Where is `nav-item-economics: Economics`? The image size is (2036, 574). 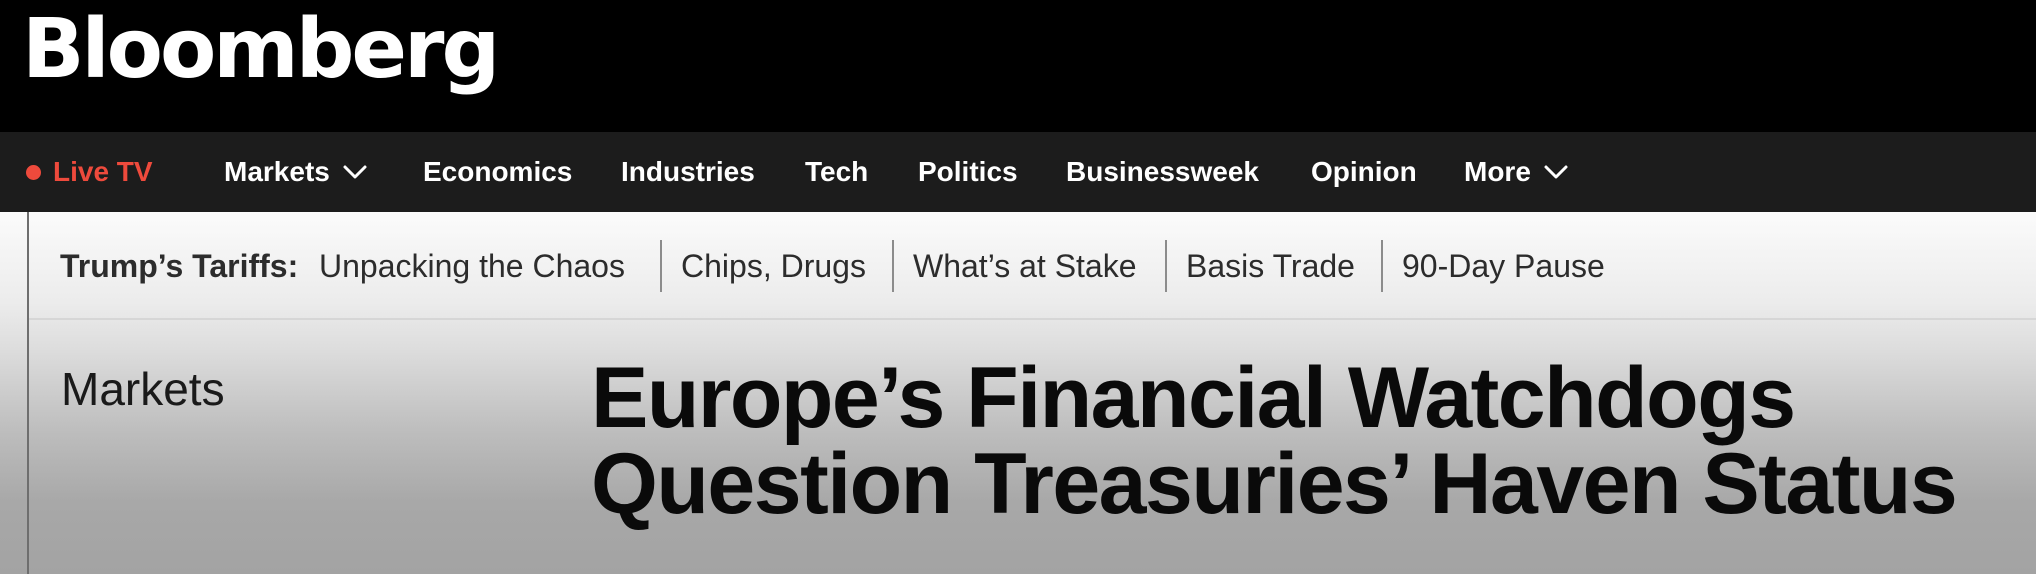 nav-item-economics: Economics is located at coordinates (497, 172).